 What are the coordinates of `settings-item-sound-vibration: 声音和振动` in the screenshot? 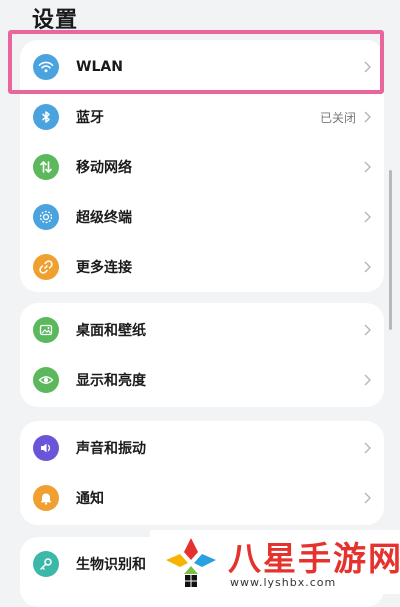 It's located at (202, 448).